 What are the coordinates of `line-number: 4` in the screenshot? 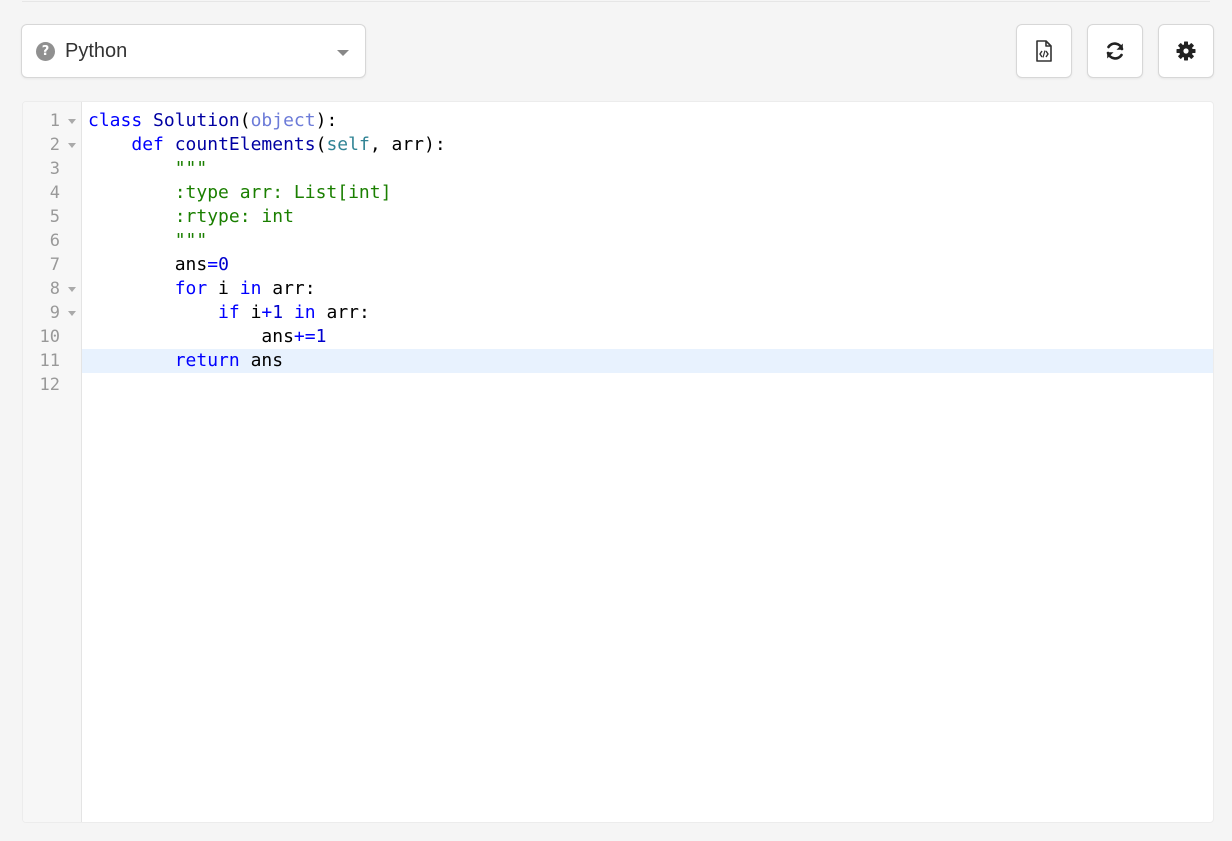 It's located at (52, 193).